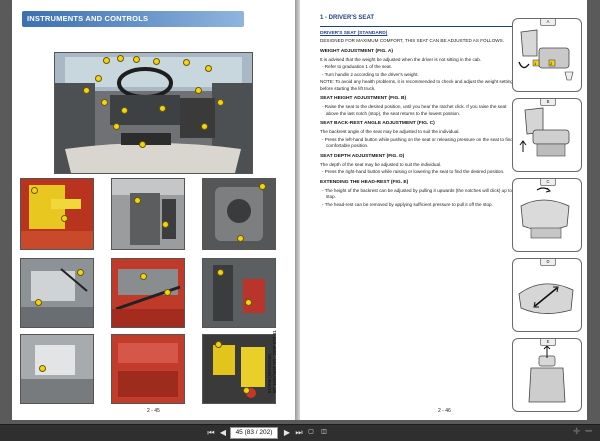 Image resolution: width=600 pixels, height=441 pixels. I want to click on figure-b: B, so click(547, 135).